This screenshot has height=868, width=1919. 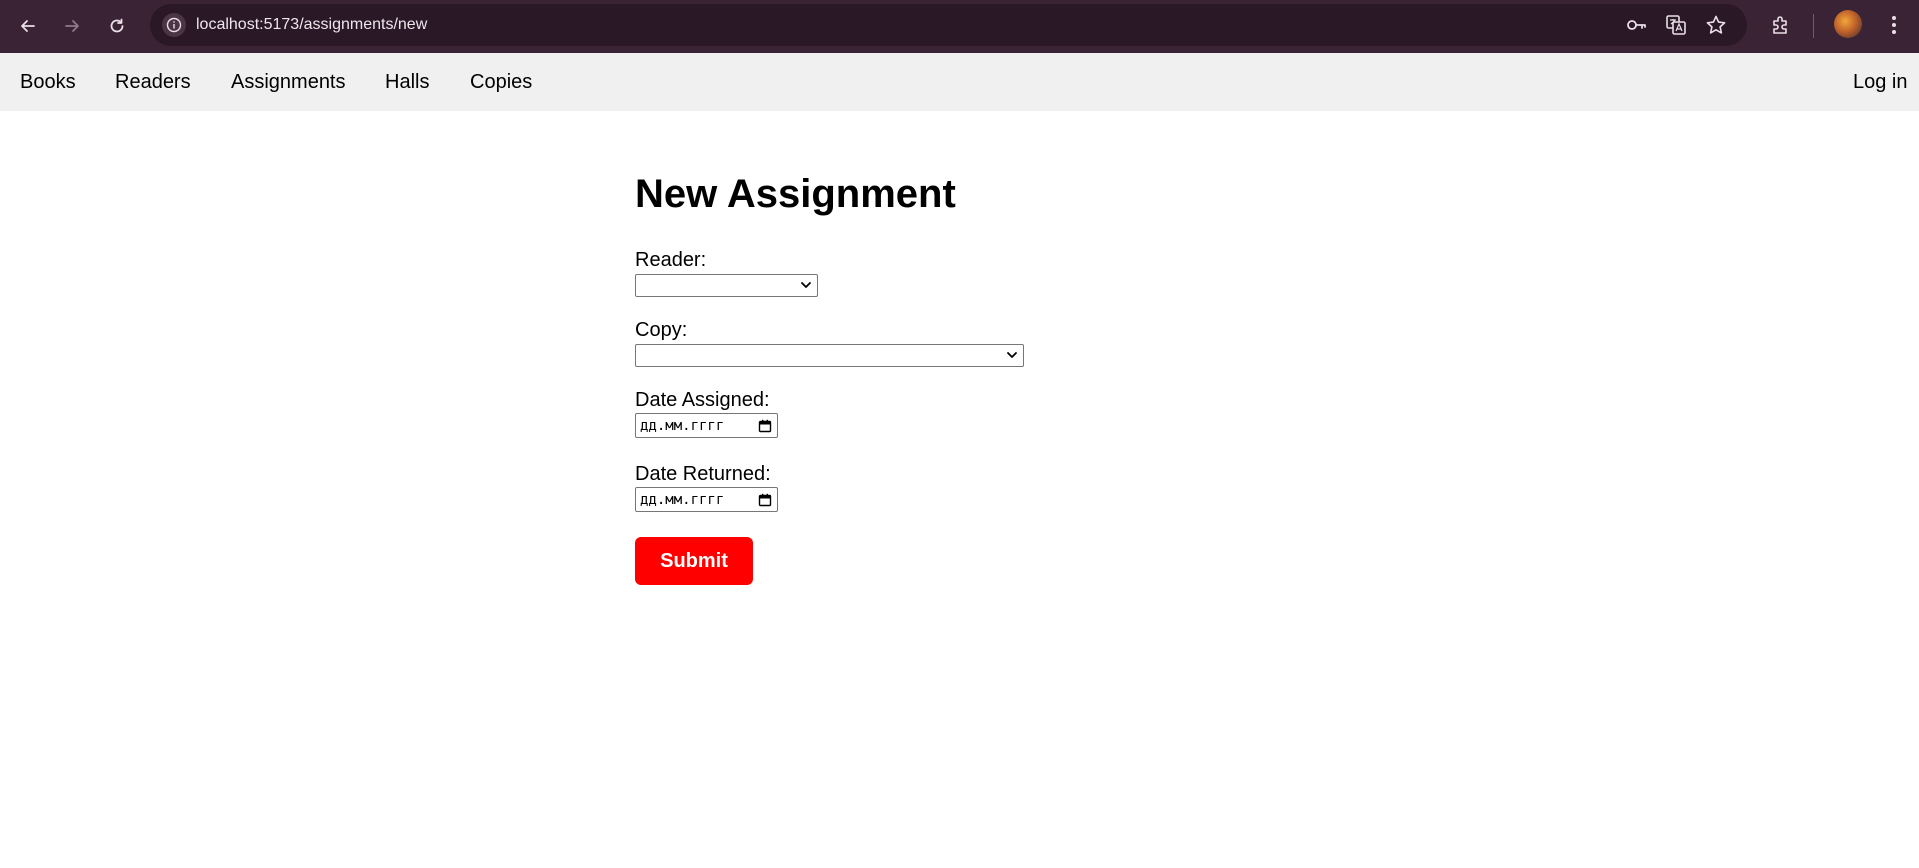 What do you see at coordinates (288, 82) in the screenshot?
I see `nav-assignments: Assignments` at bounding box center [288, 82].